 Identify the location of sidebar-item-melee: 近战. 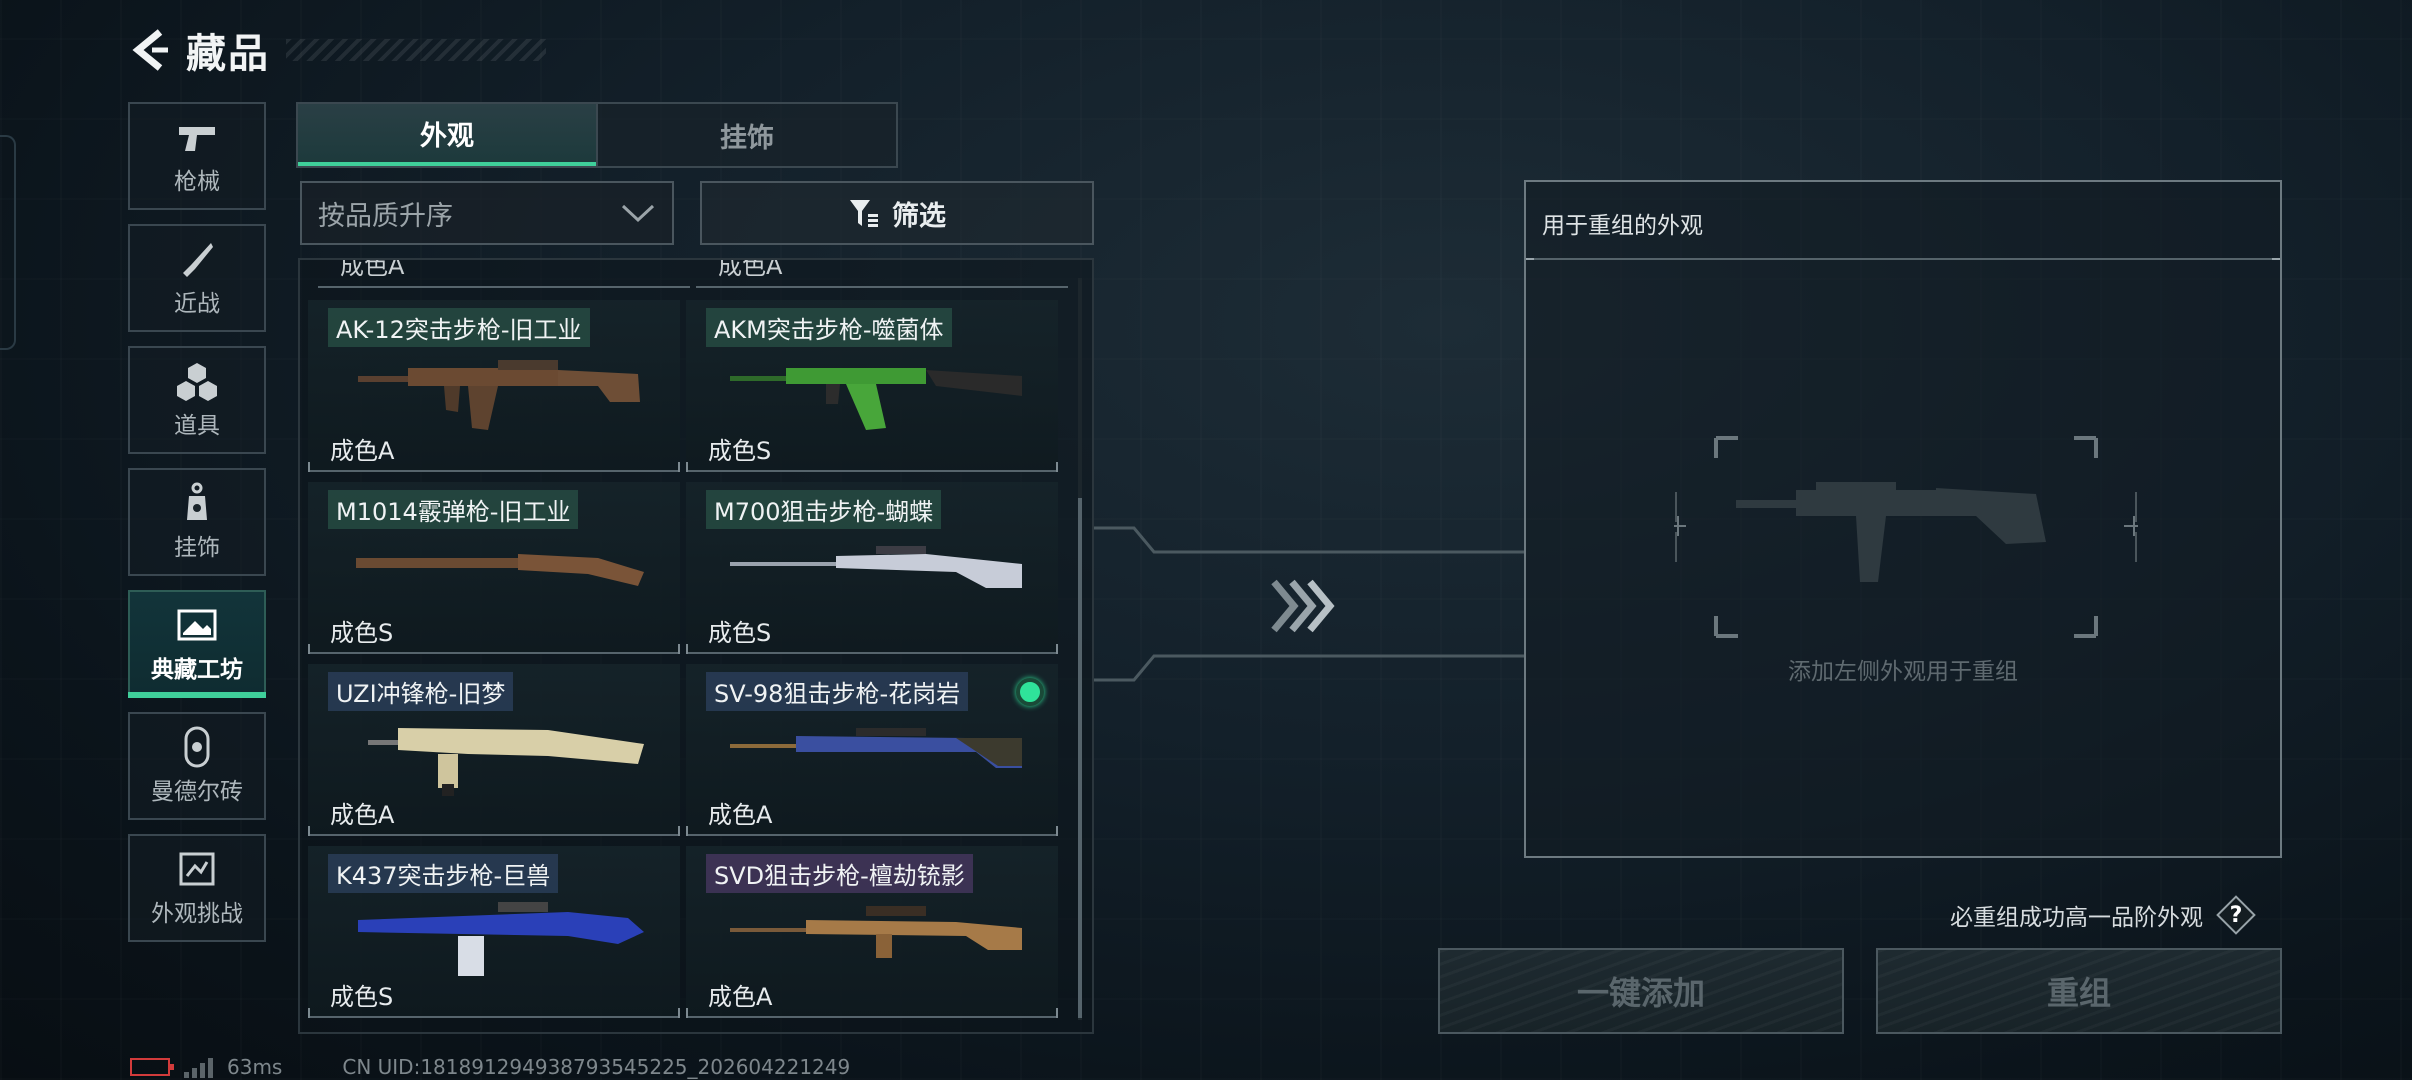
(197, 278).